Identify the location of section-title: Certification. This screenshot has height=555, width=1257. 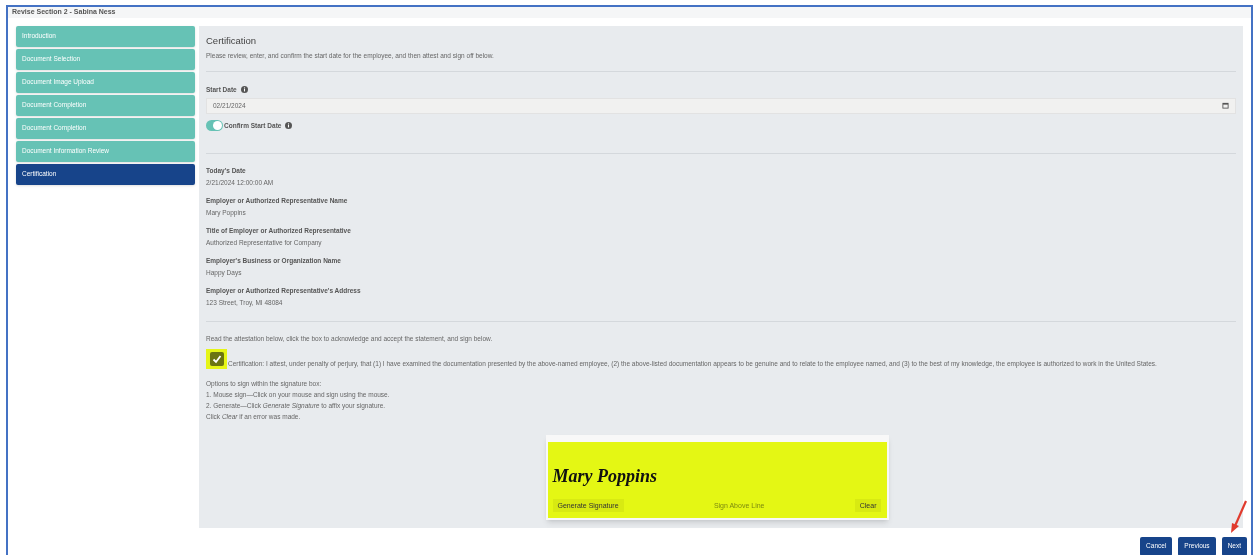
(232, 40).